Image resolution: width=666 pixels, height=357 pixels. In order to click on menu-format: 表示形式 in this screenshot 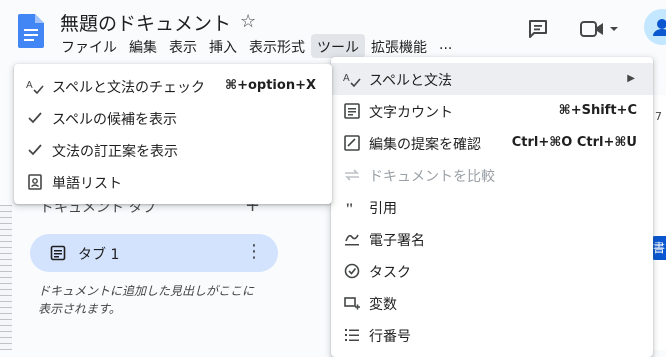, I will do `click(277, 46)`.